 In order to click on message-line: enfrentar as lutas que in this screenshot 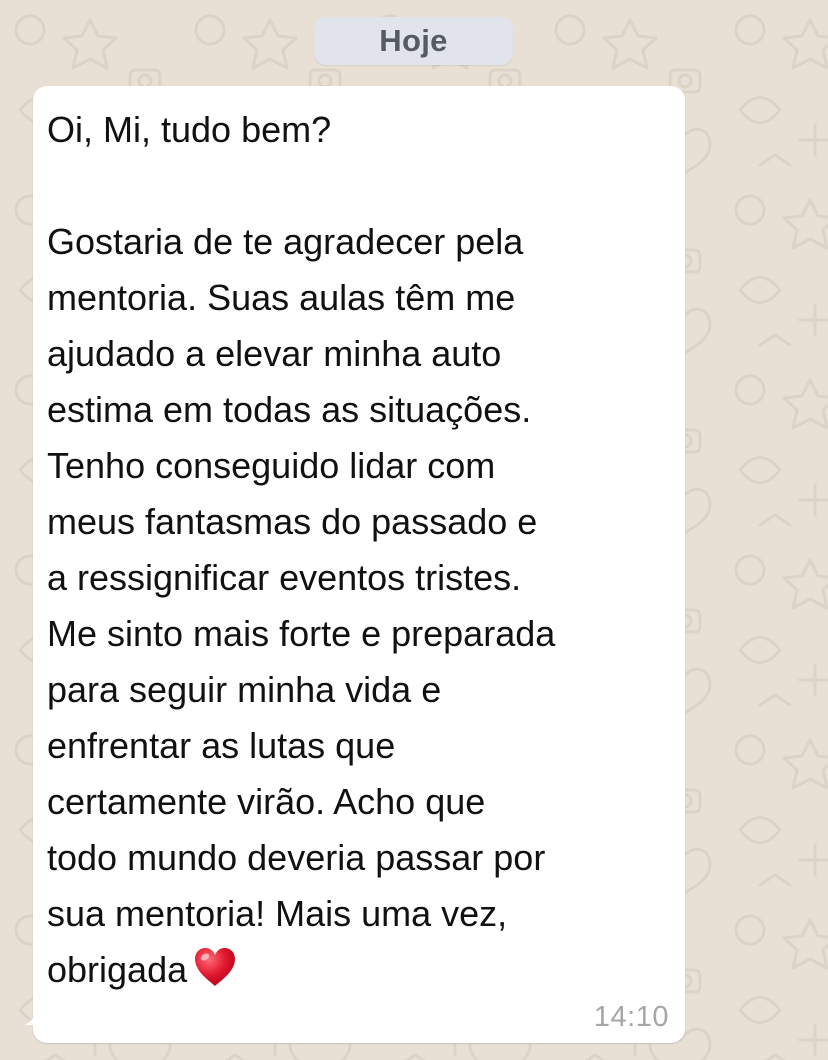, I will do `click(221, 745)`.